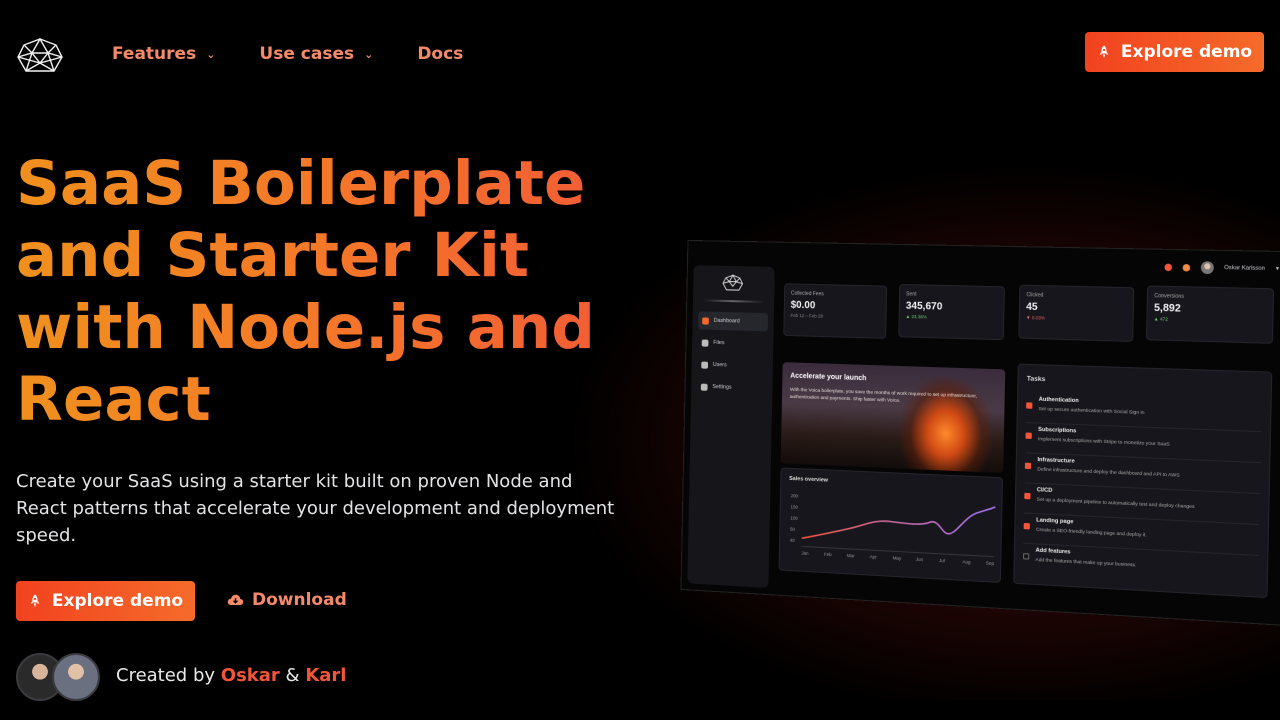 The image size is (1280, 720). I want to click on stat-label: Clicked, so click(1076, 296).